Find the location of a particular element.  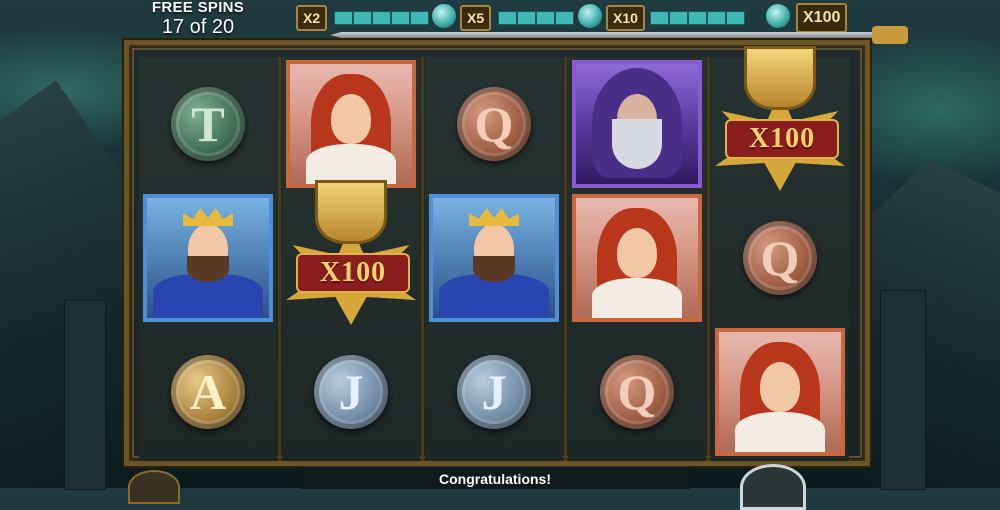

symbol-coin-a: A is located at coordinates (208, 392).